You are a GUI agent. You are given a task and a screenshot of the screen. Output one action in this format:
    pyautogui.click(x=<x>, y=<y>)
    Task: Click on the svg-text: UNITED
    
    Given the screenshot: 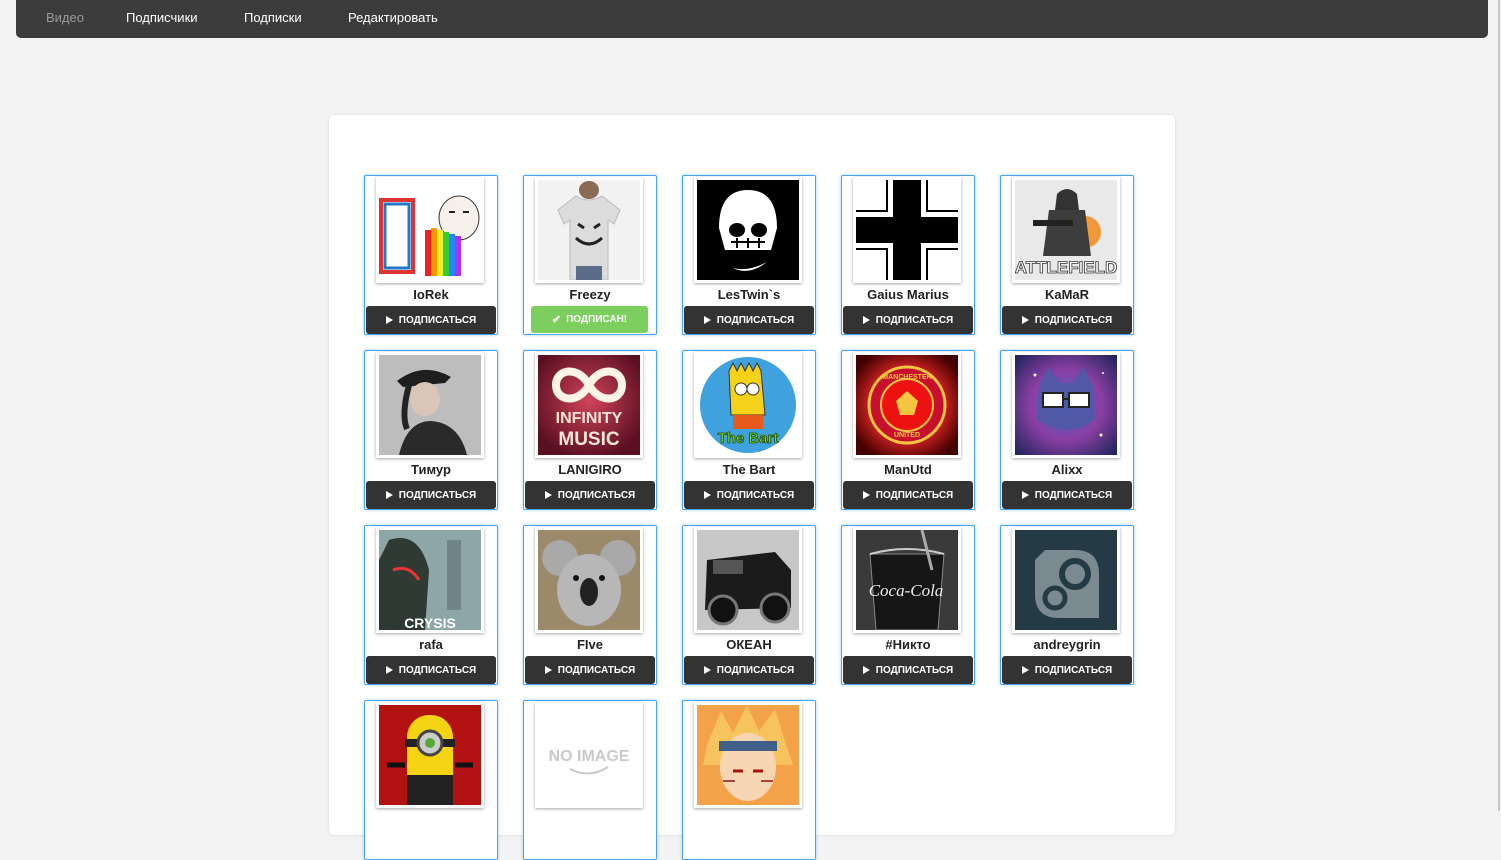 What is the action you would take?
    pyautogui.click(x=907, y=435)
    